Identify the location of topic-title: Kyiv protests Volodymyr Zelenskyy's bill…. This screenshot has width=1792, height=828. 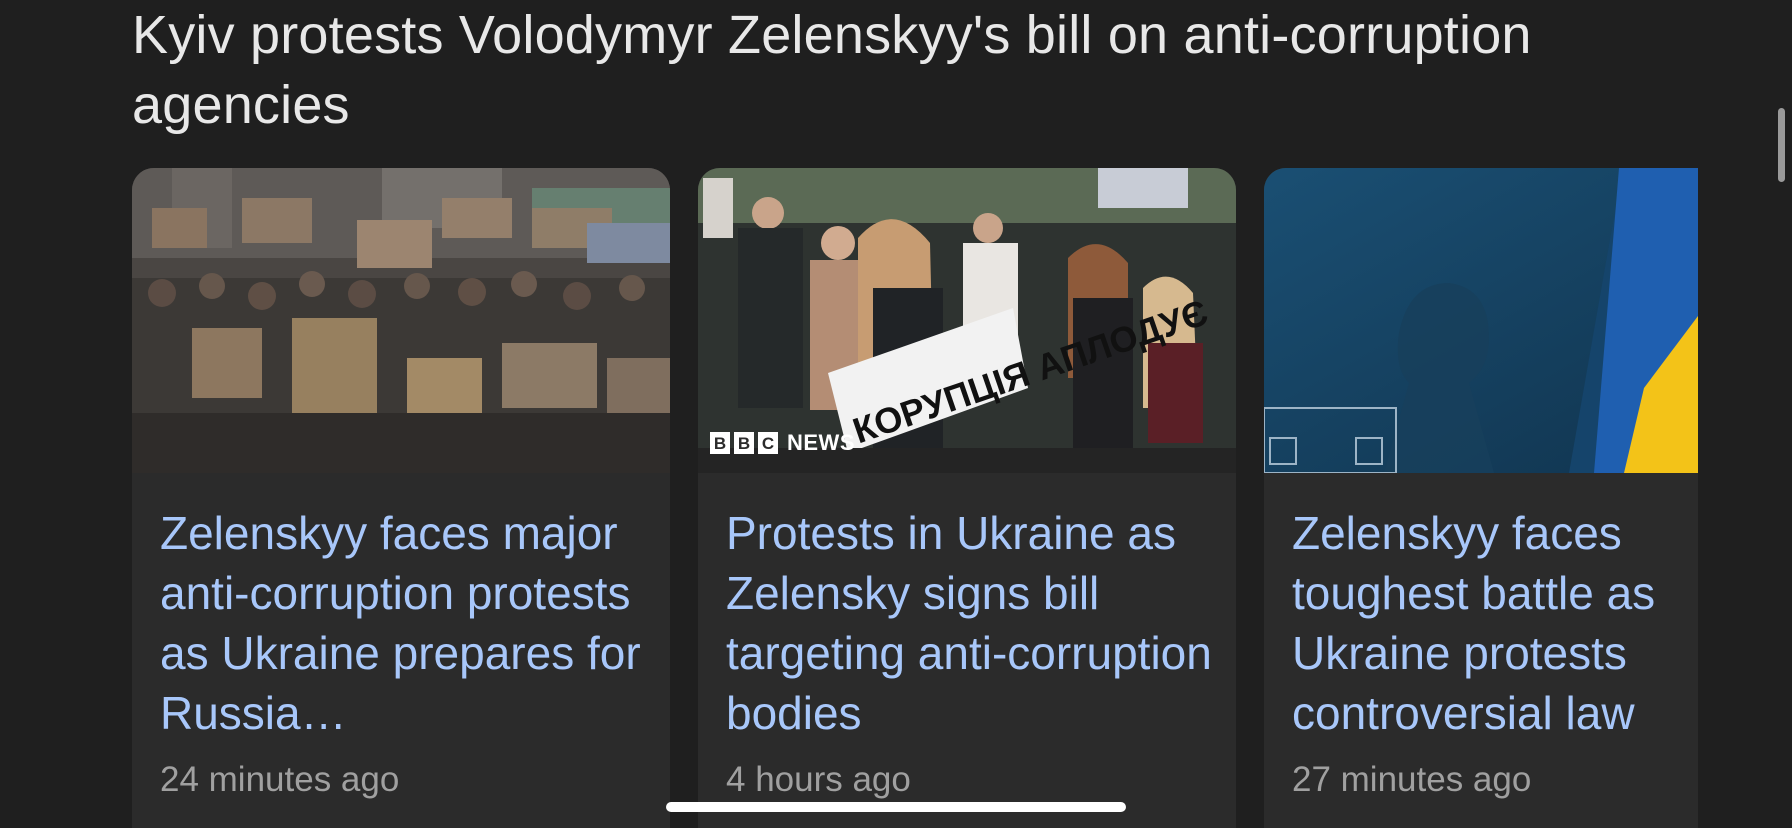
(832, 70).